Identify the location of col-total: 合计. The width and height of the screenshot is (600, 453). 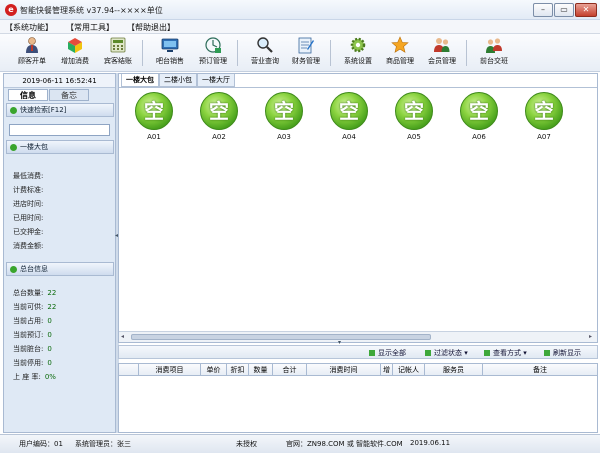
(290, 370).